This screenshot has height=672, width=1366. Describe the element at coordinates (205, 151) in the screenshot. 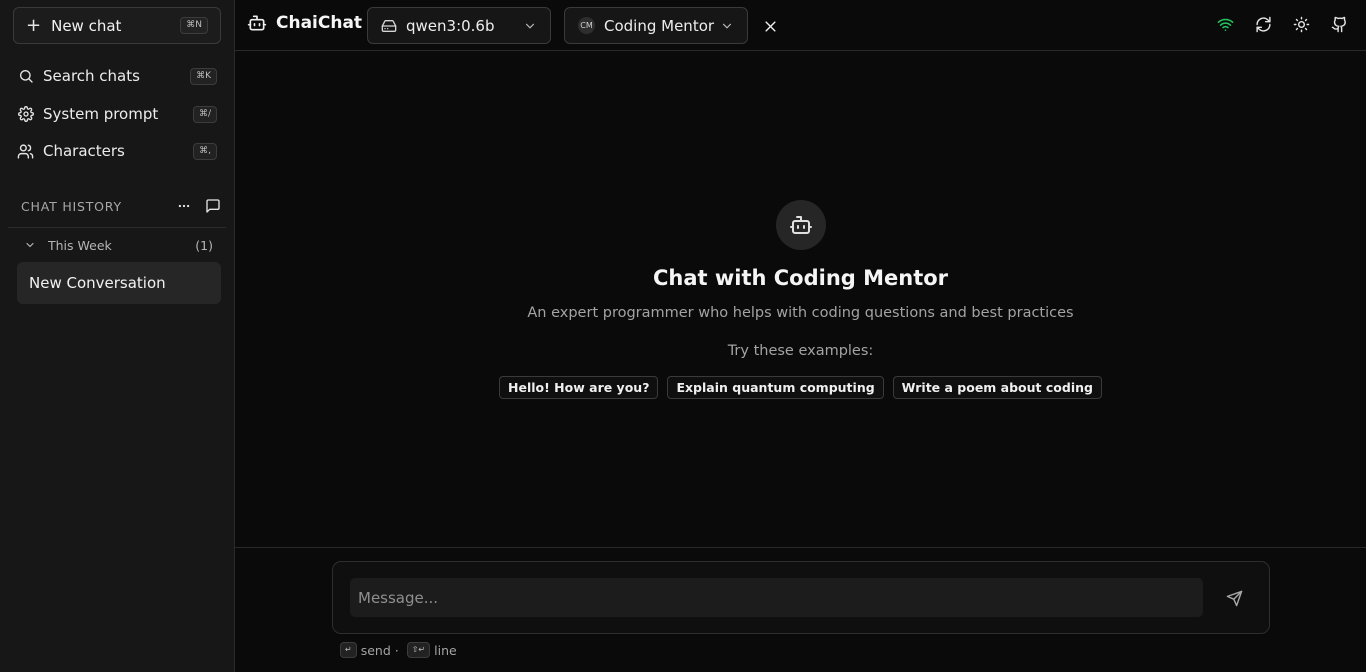

I see `shortcut-badge: ⌘,` at that location.